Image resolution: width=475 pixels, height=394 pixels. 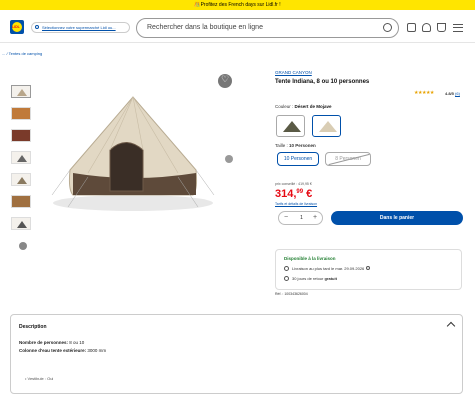 I want to click on product-reference: Réf. : 100343626004, so click(x=291, y=294).